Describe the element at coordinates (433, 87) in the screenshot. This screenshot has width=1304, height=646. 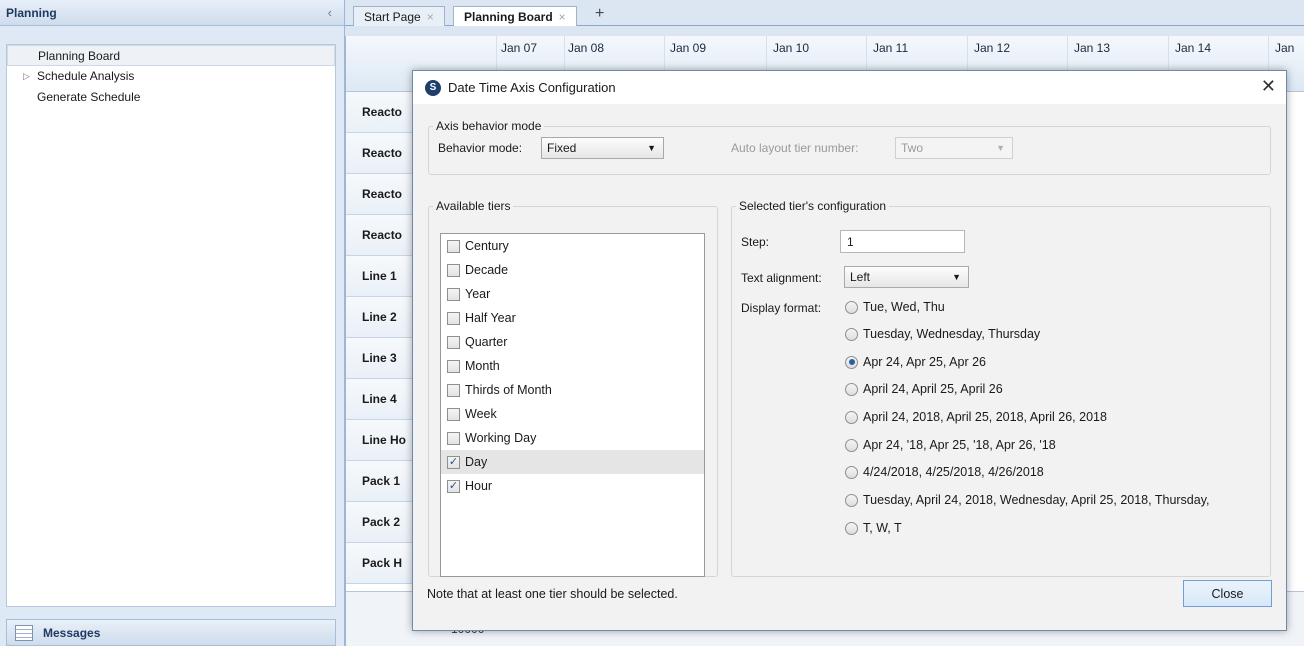
I see `app-logo-icon: S` at that location.